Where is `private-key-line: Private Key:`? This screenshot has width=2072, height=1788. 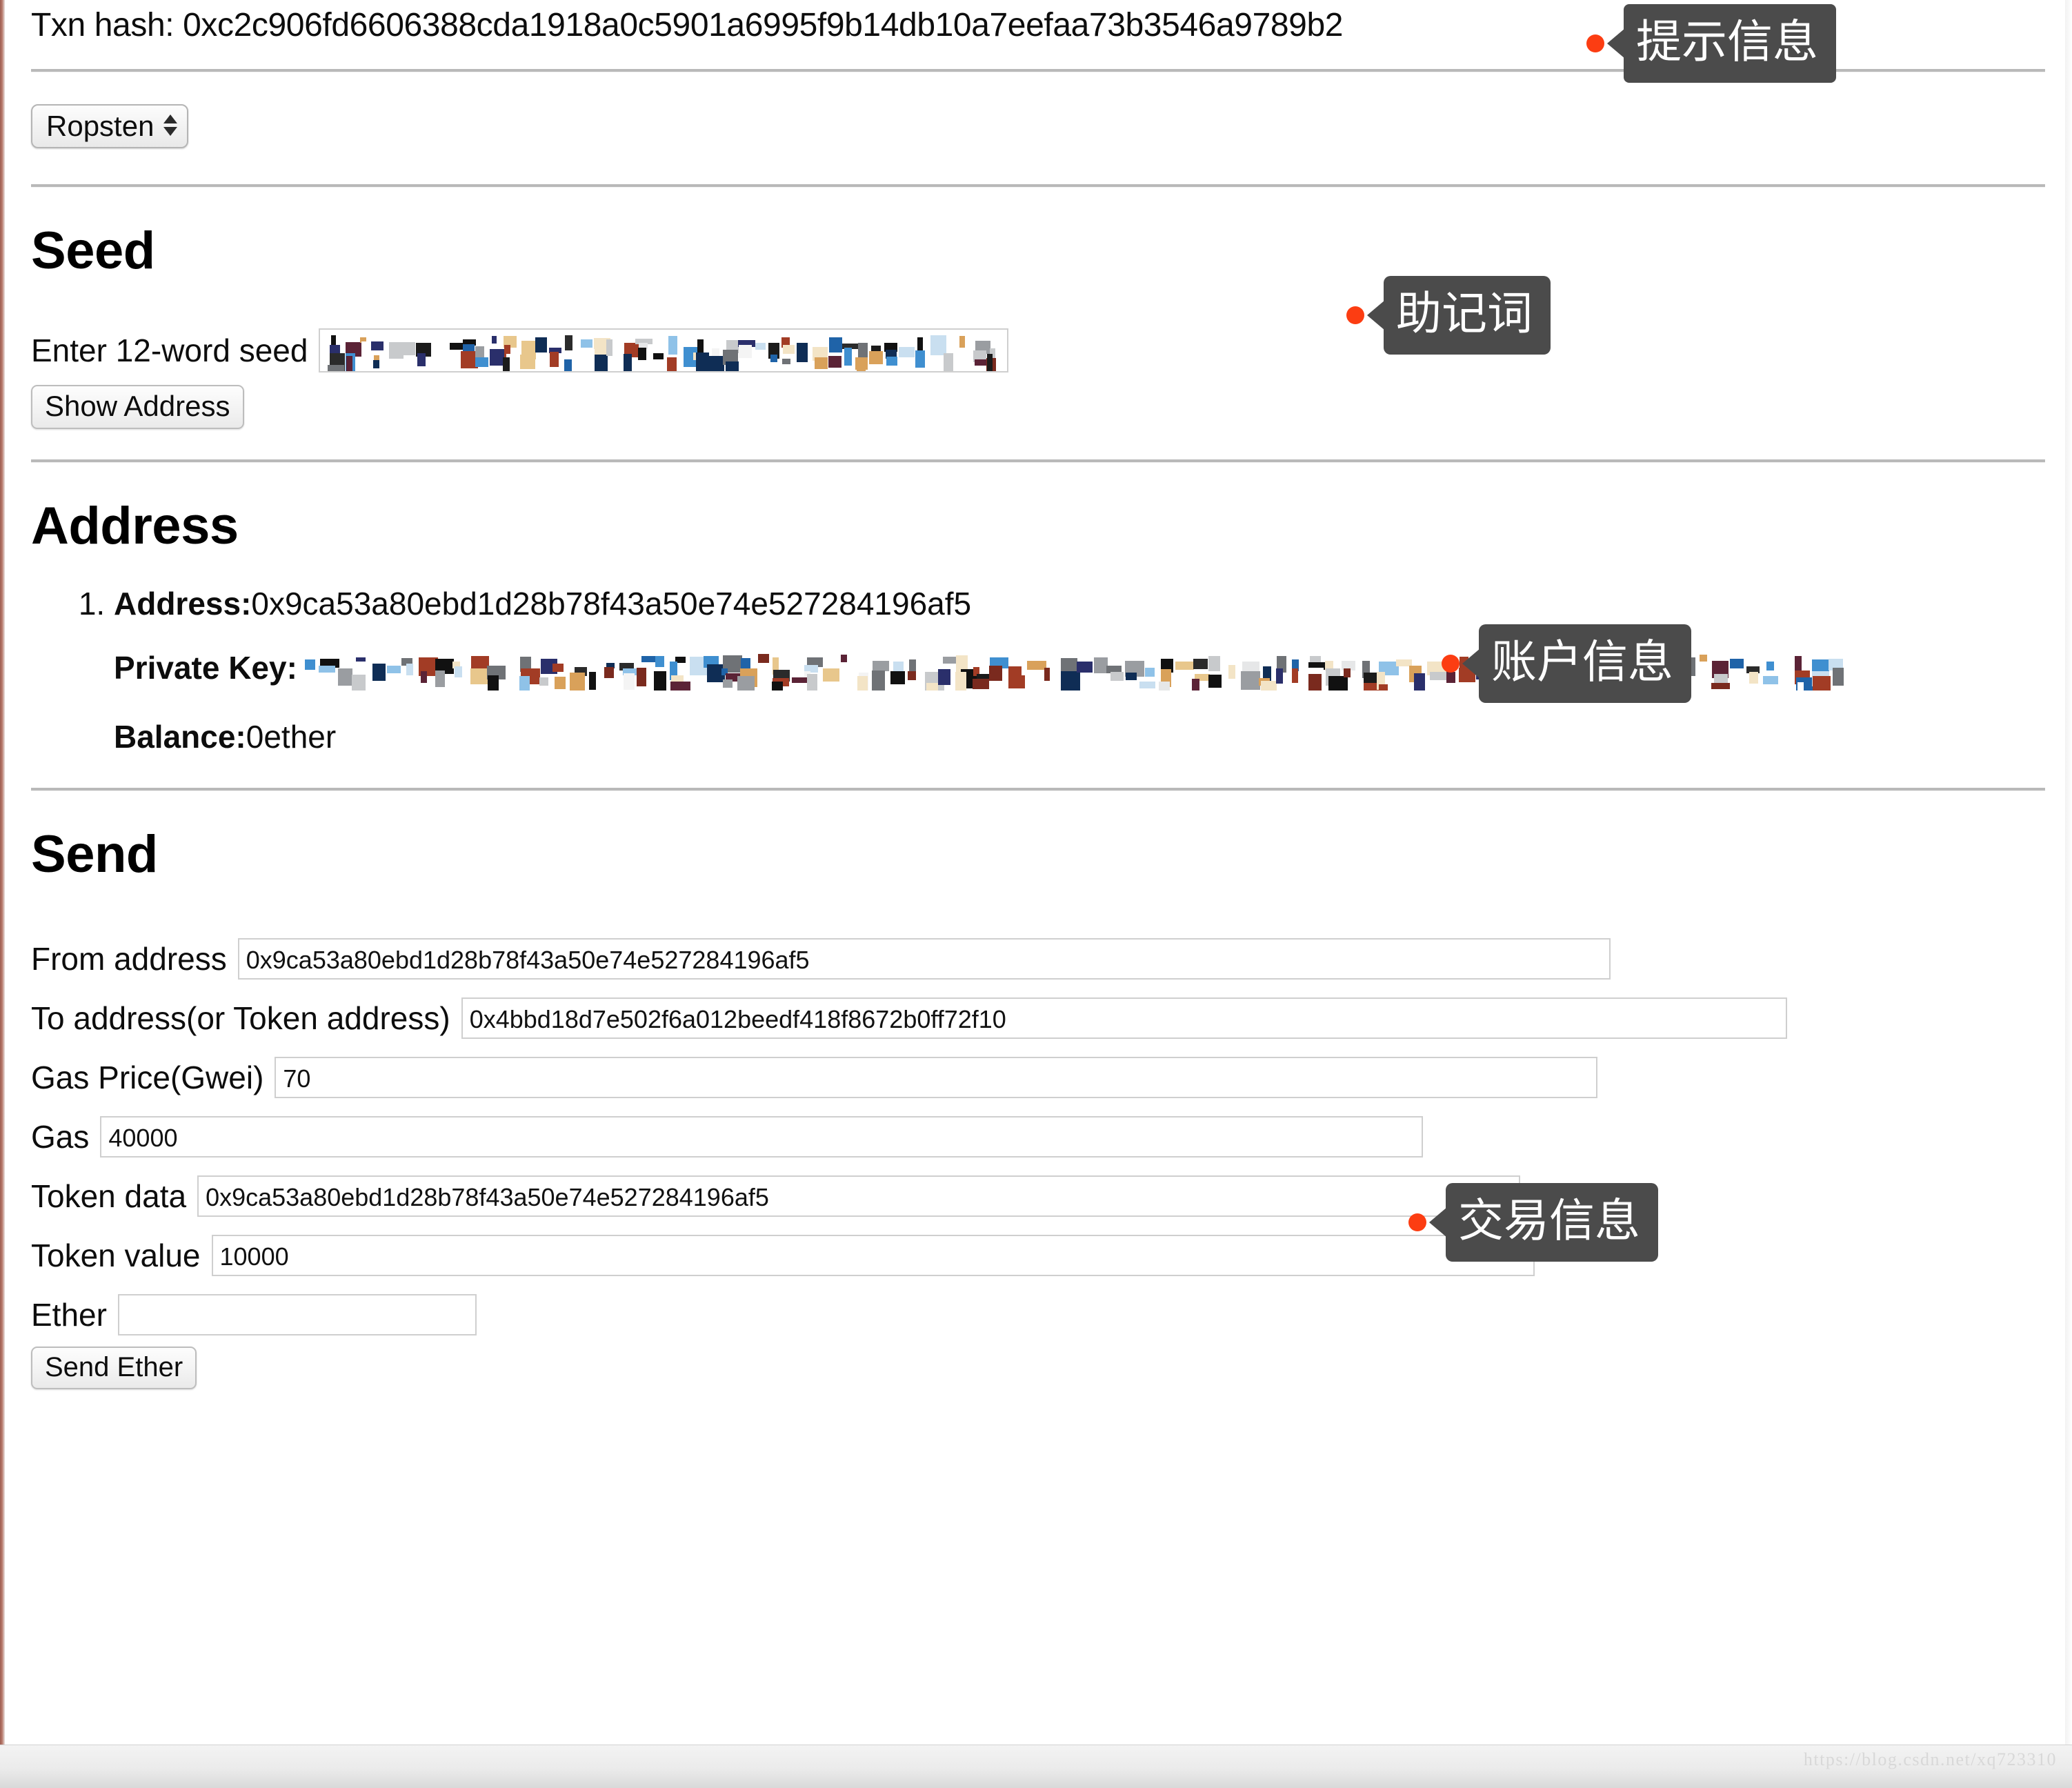
private-key-line: Private Key: is located at coordinates (1080, 670).